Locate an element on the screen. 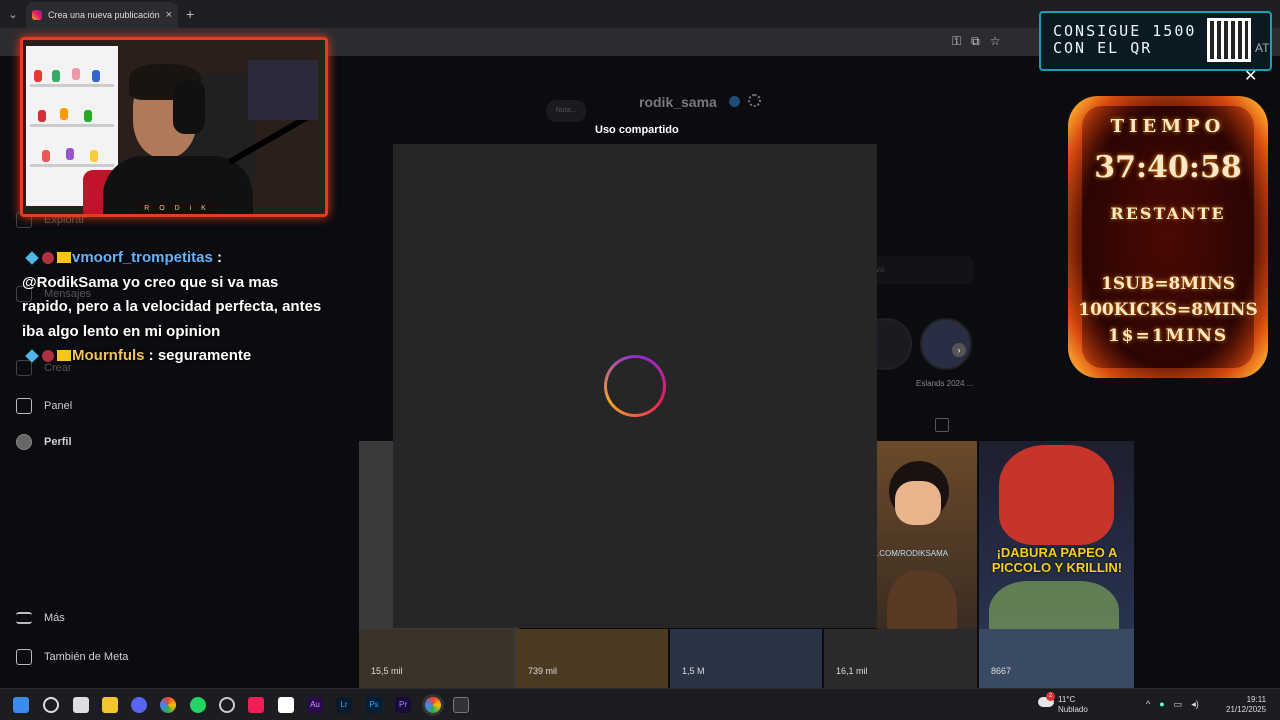  timer-sub: RESTANTE is located at coordinates (1168, 213).